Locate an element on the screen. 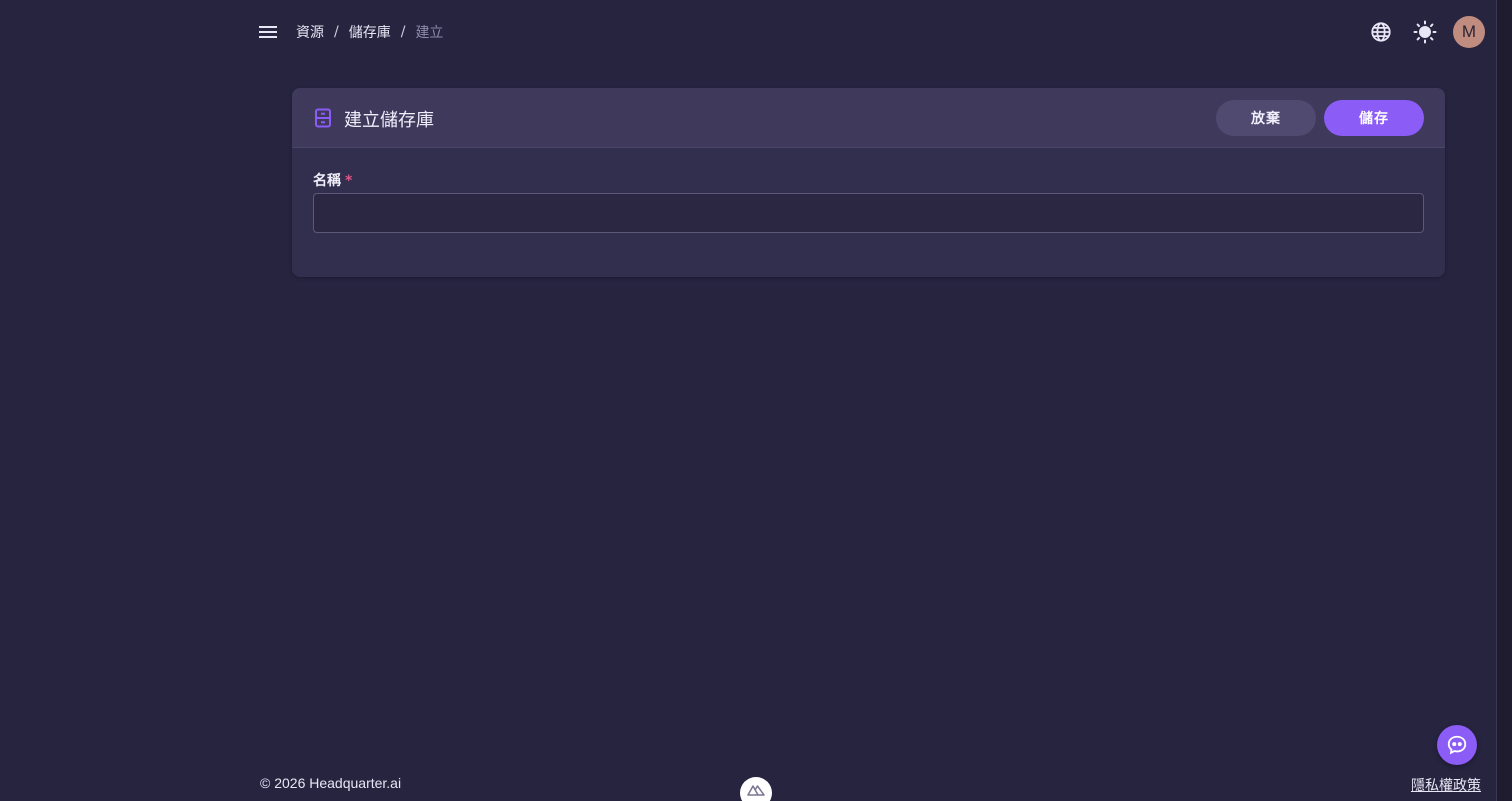 This screenshot has width=1512, height=801. menu-icon is located at coordinates (268, 32).